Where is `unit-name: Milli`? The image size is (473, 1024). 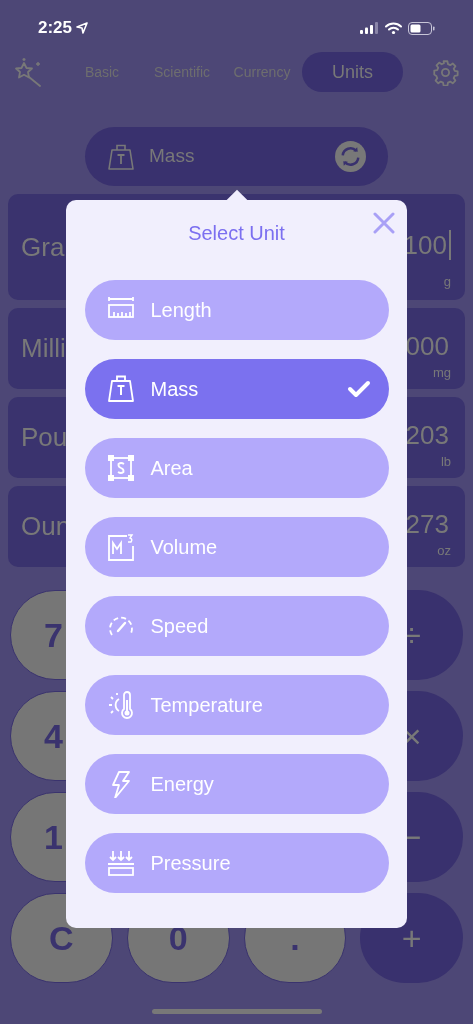 unit-name: Milli is located at coordinates (43, 348).